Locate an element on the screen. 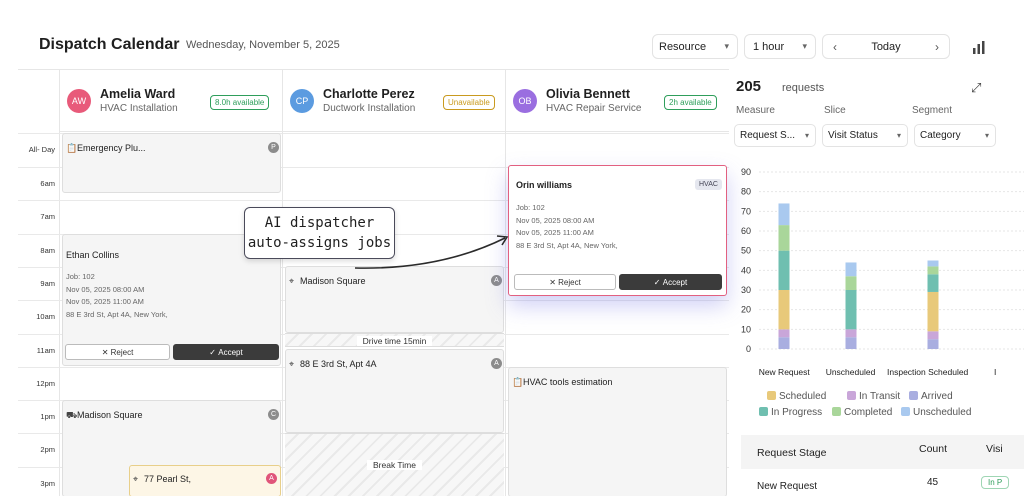 The image size is (1024, 496). callout-line-2: auto-assigns jobs is located at coordinates (319, 243).